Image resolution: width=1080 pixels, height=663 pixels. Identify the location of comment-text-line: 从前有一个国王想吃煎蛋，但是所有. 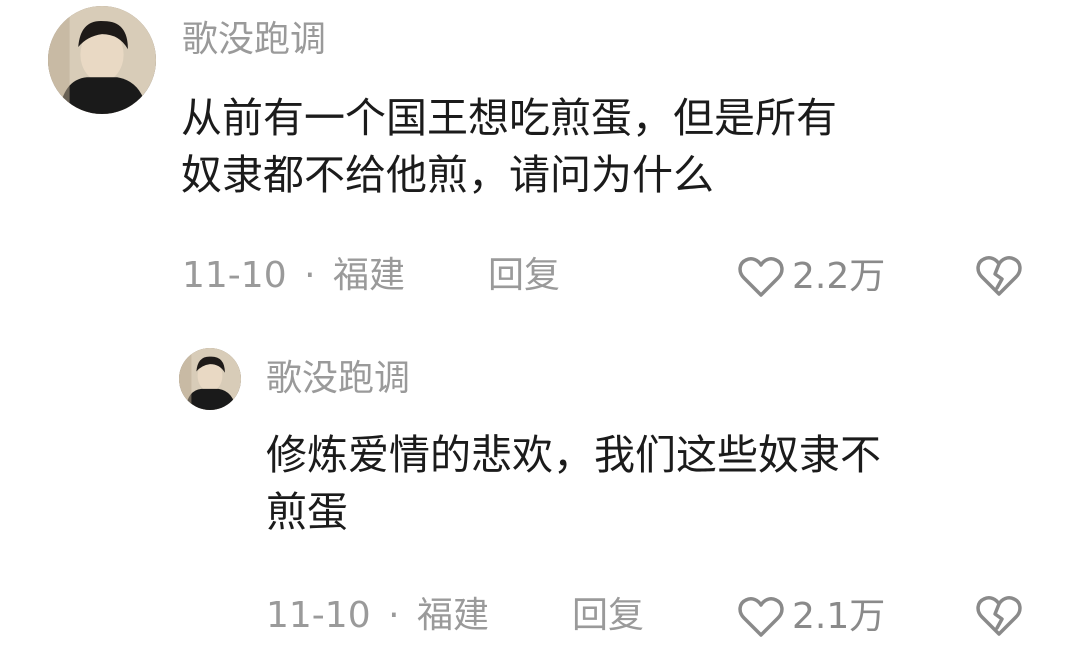
(509, 118).